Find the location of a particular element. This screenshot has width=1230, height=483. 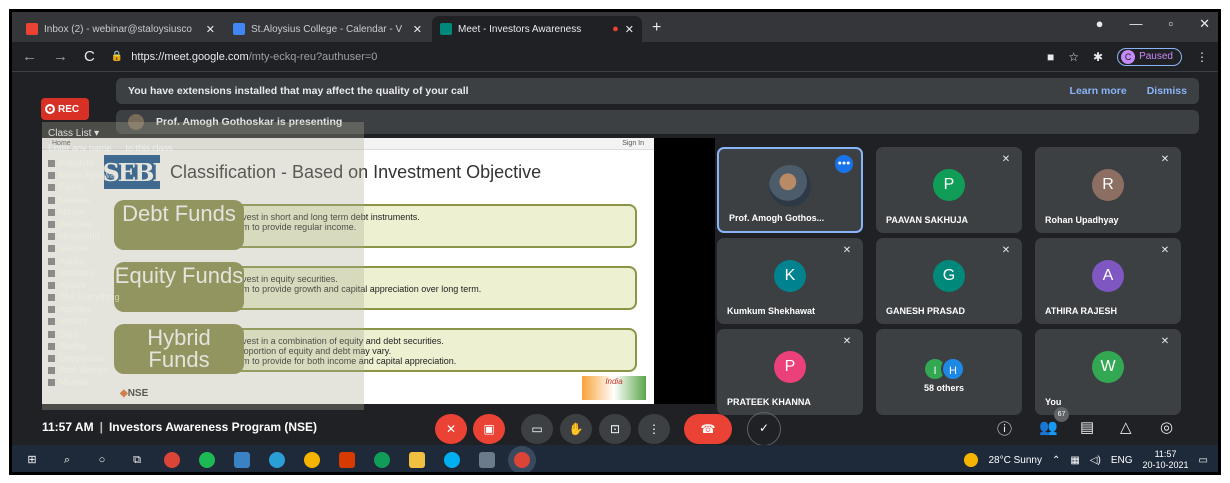

class-list-item: Gaurav is located at coordinates (203, 248).